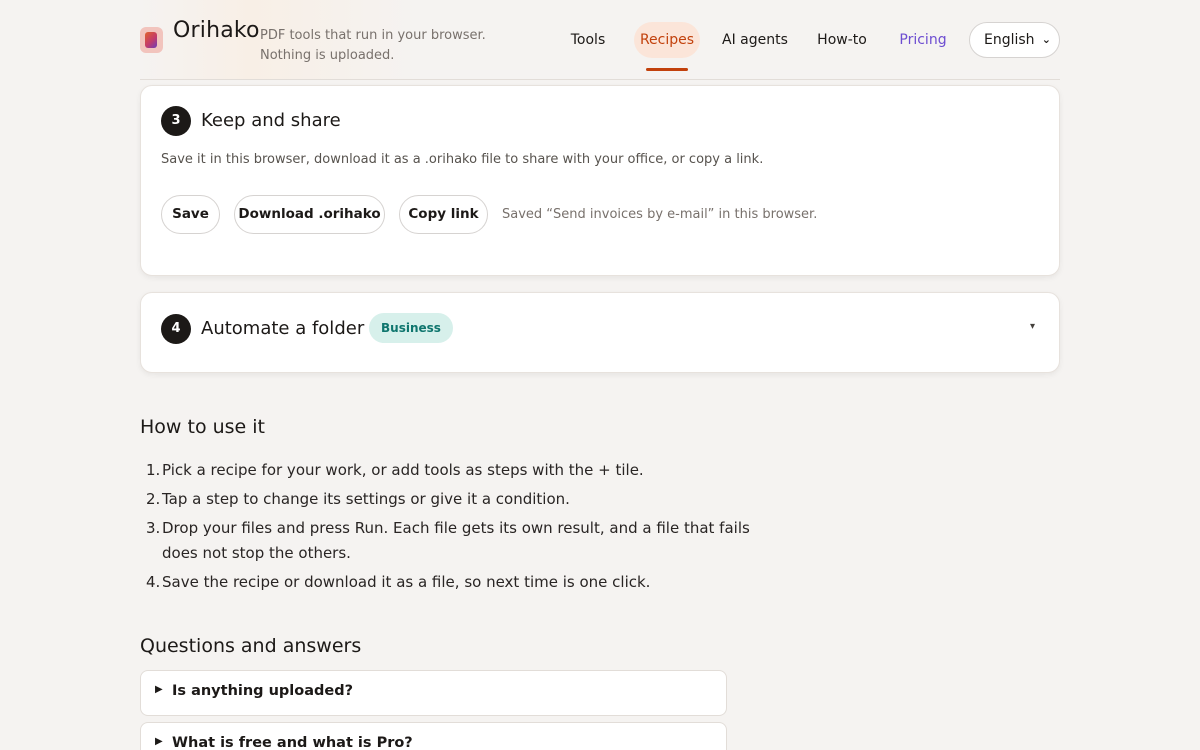 This screenshot has height=750, width=1200. I want to click on step-title: Keep and share, so click(271, 120).